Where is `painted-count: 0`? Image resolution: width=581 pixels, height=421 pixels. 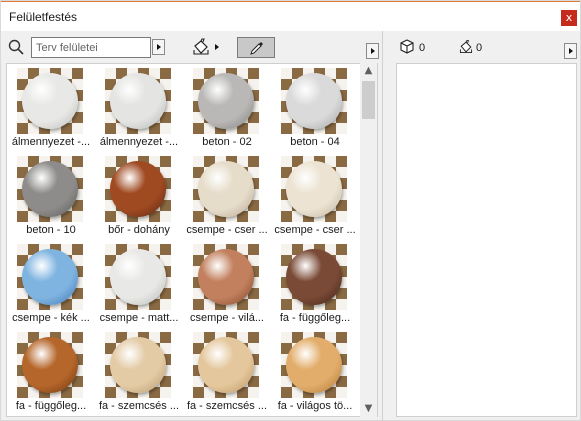
painted-count: 0 is located at coordinates (479, 48).